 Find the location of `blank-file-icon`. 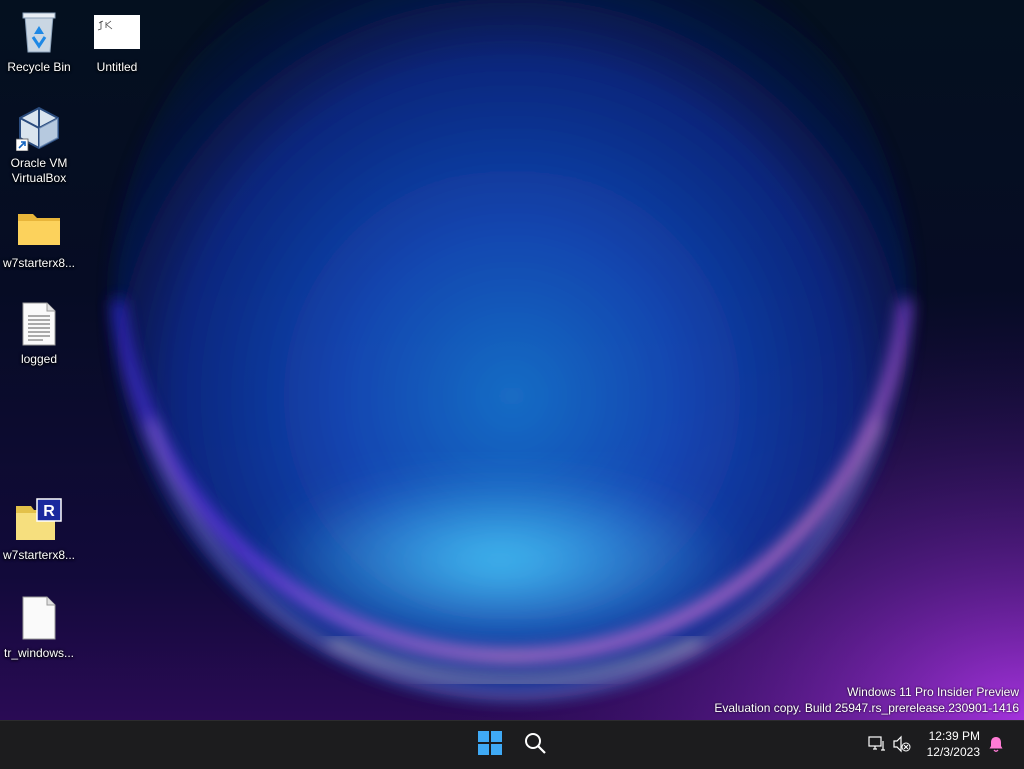

blank-file-icon is located at coordinates (39, 618).